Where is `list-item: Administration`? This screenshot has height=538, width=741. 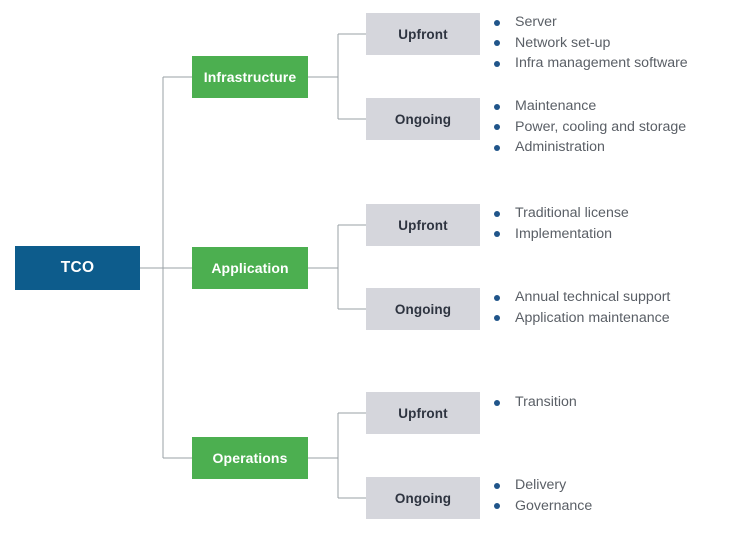 list-item: Administration is located at coordinates (588, 147).